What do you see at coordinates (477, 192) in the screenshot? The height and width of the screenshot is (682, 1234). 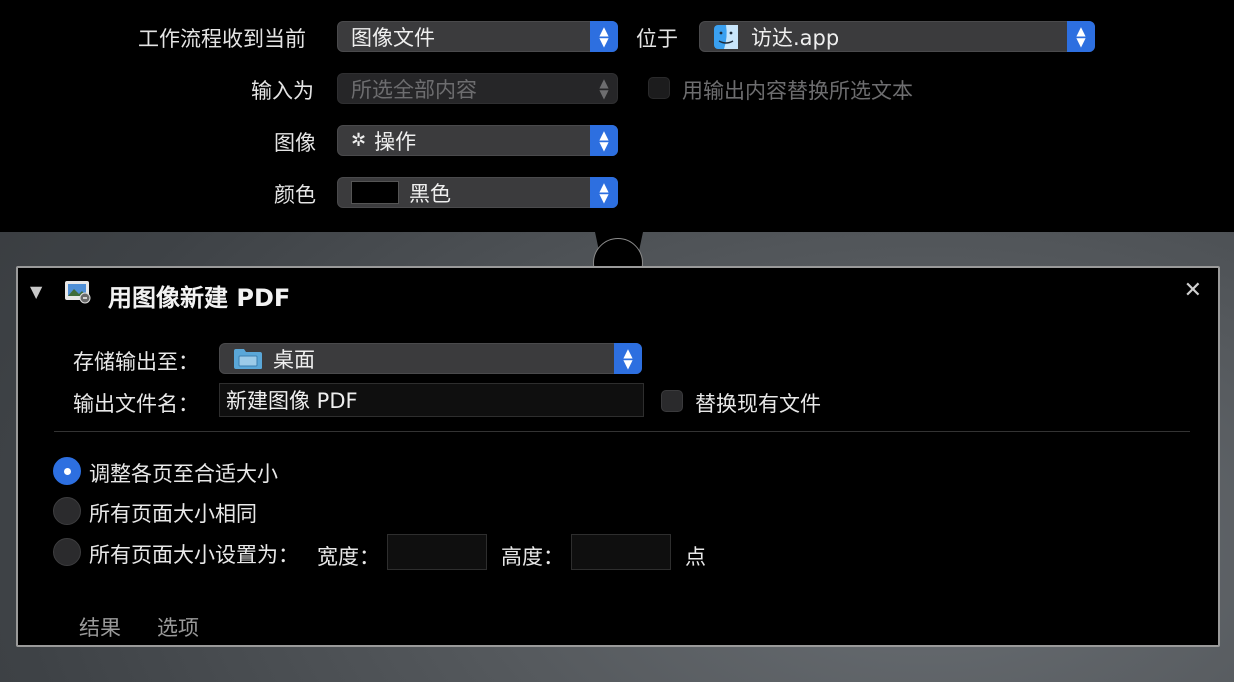 I see `color-popup: 黑色 ▲ ▼` at bounding box center [477, 192].